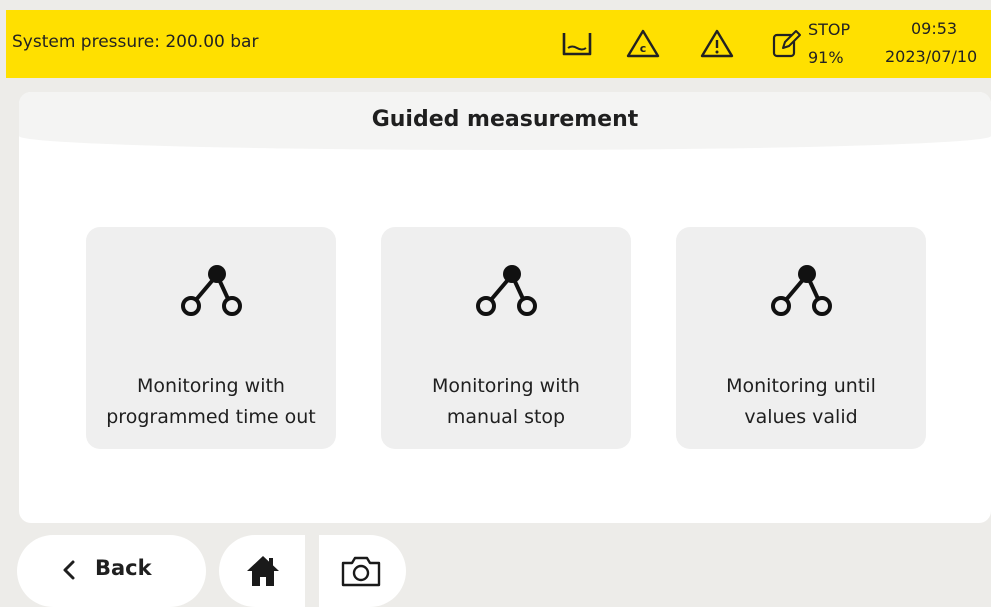 The height and width of the screenshot is (607, 991). Describe the element at coordinates (931, 56) in the screenshot. I see `clock-date: 2023/07/10` at that location.